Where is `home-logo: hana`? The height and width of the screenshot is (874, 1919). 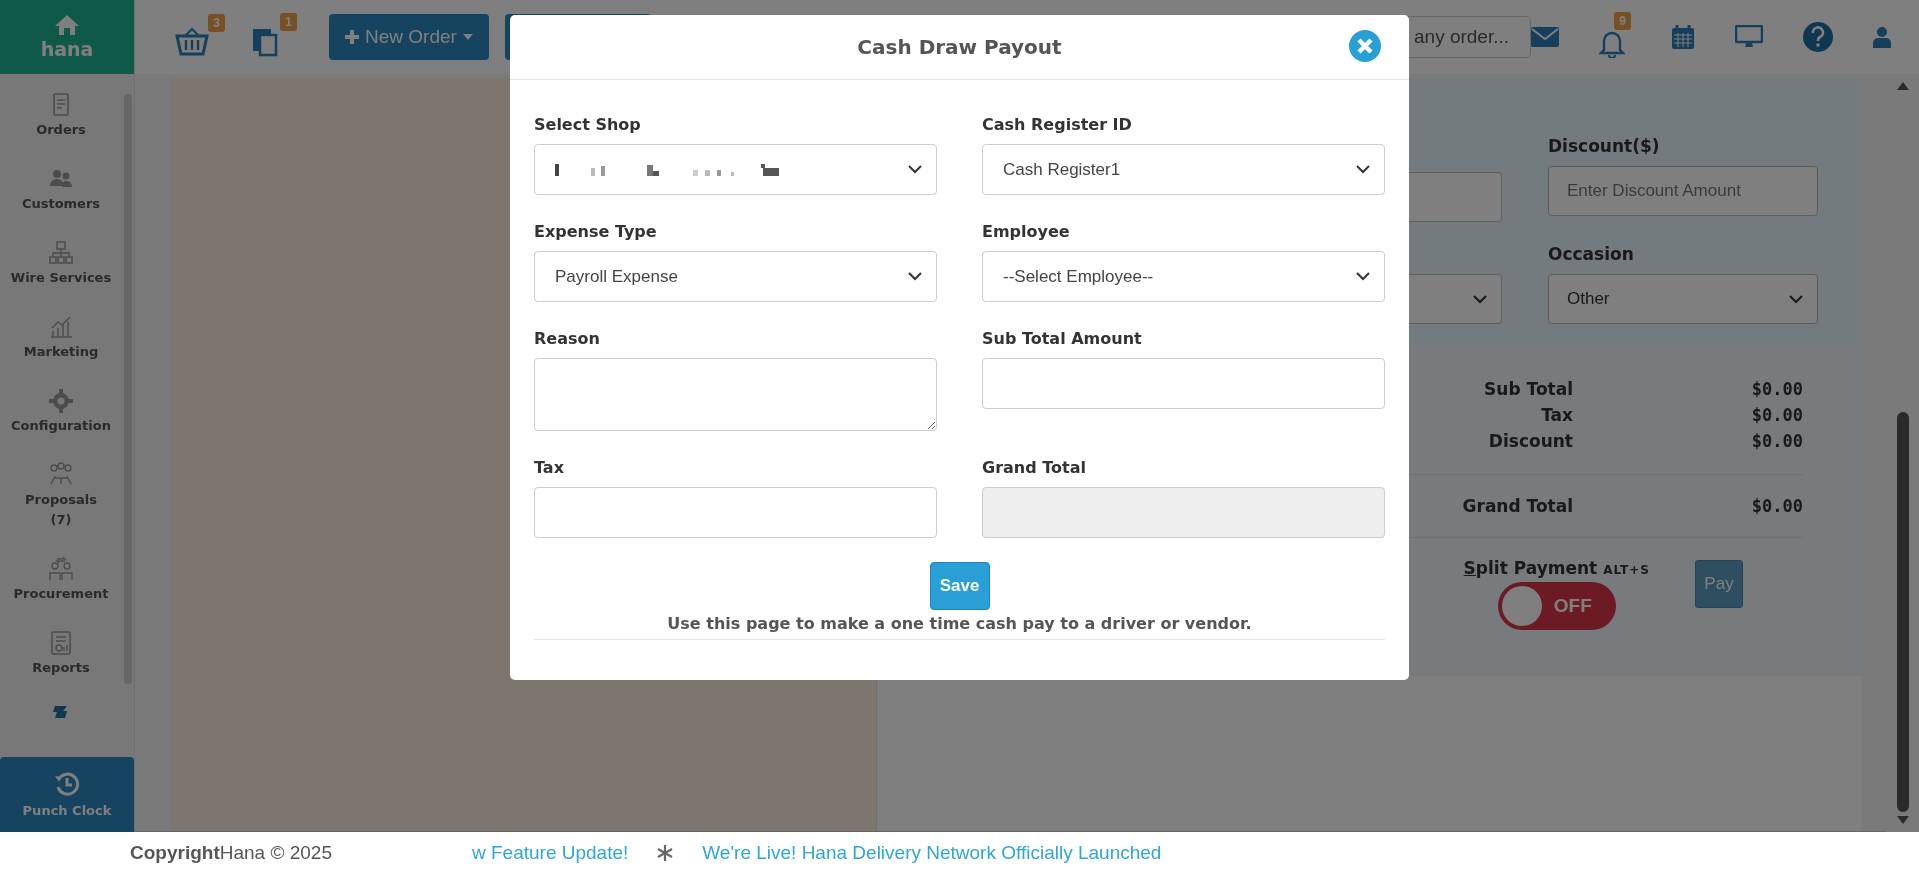 home-logo: hana is located at coordinates (67, 37).